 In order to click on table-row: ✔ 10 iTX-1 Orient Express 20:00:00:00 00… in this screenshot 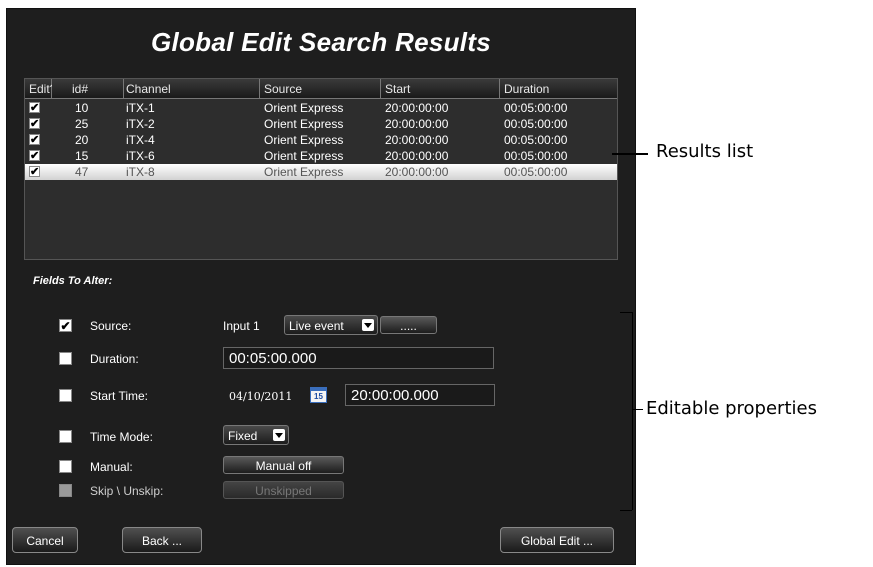, I will do `click(321, 108)`.